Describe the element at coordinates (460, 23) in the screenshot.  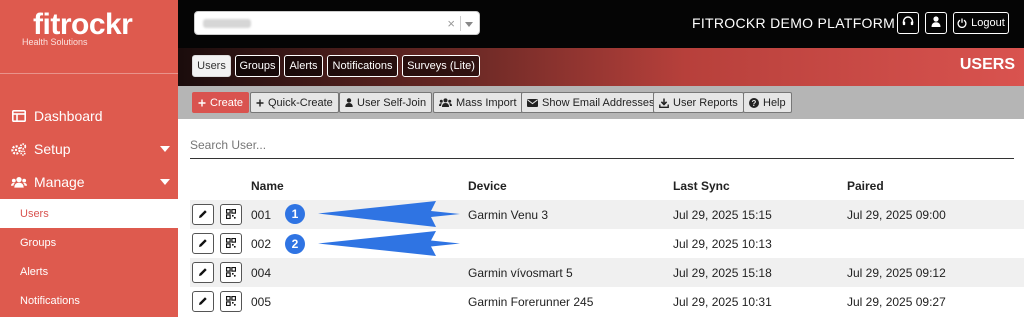
I see `select-separator` at that location.